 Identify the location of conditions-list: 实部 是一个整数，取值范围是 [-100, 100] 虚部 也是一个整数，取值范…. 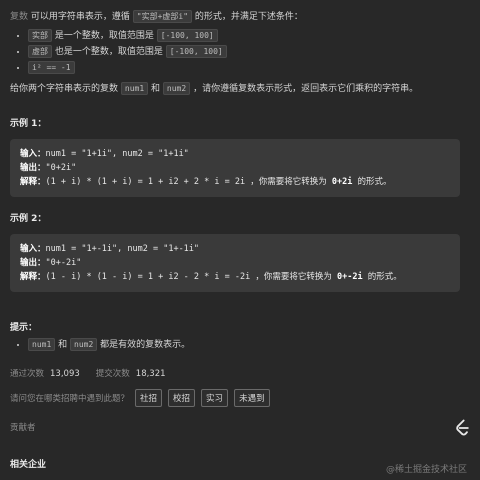
(240, 51).